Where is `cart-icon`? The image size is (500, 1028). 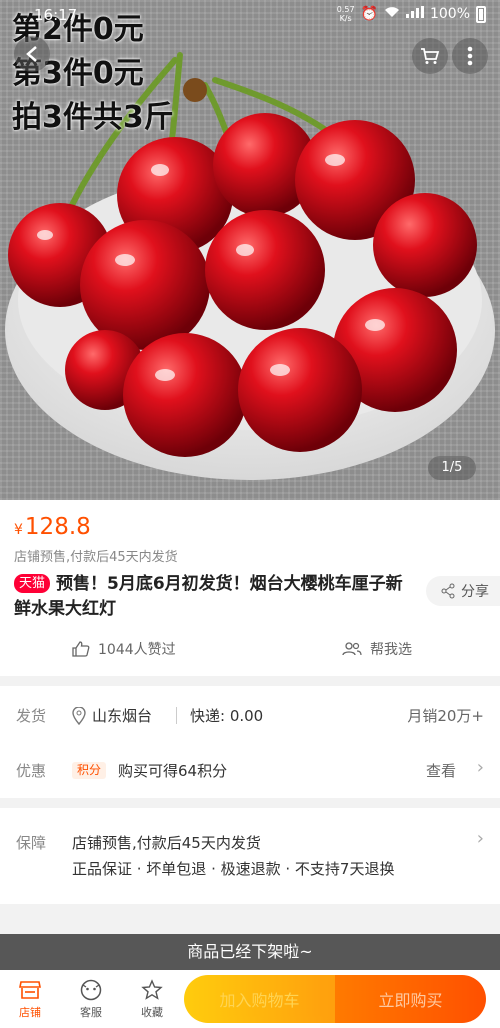 cart-icon is located at coordinates (430, 56).